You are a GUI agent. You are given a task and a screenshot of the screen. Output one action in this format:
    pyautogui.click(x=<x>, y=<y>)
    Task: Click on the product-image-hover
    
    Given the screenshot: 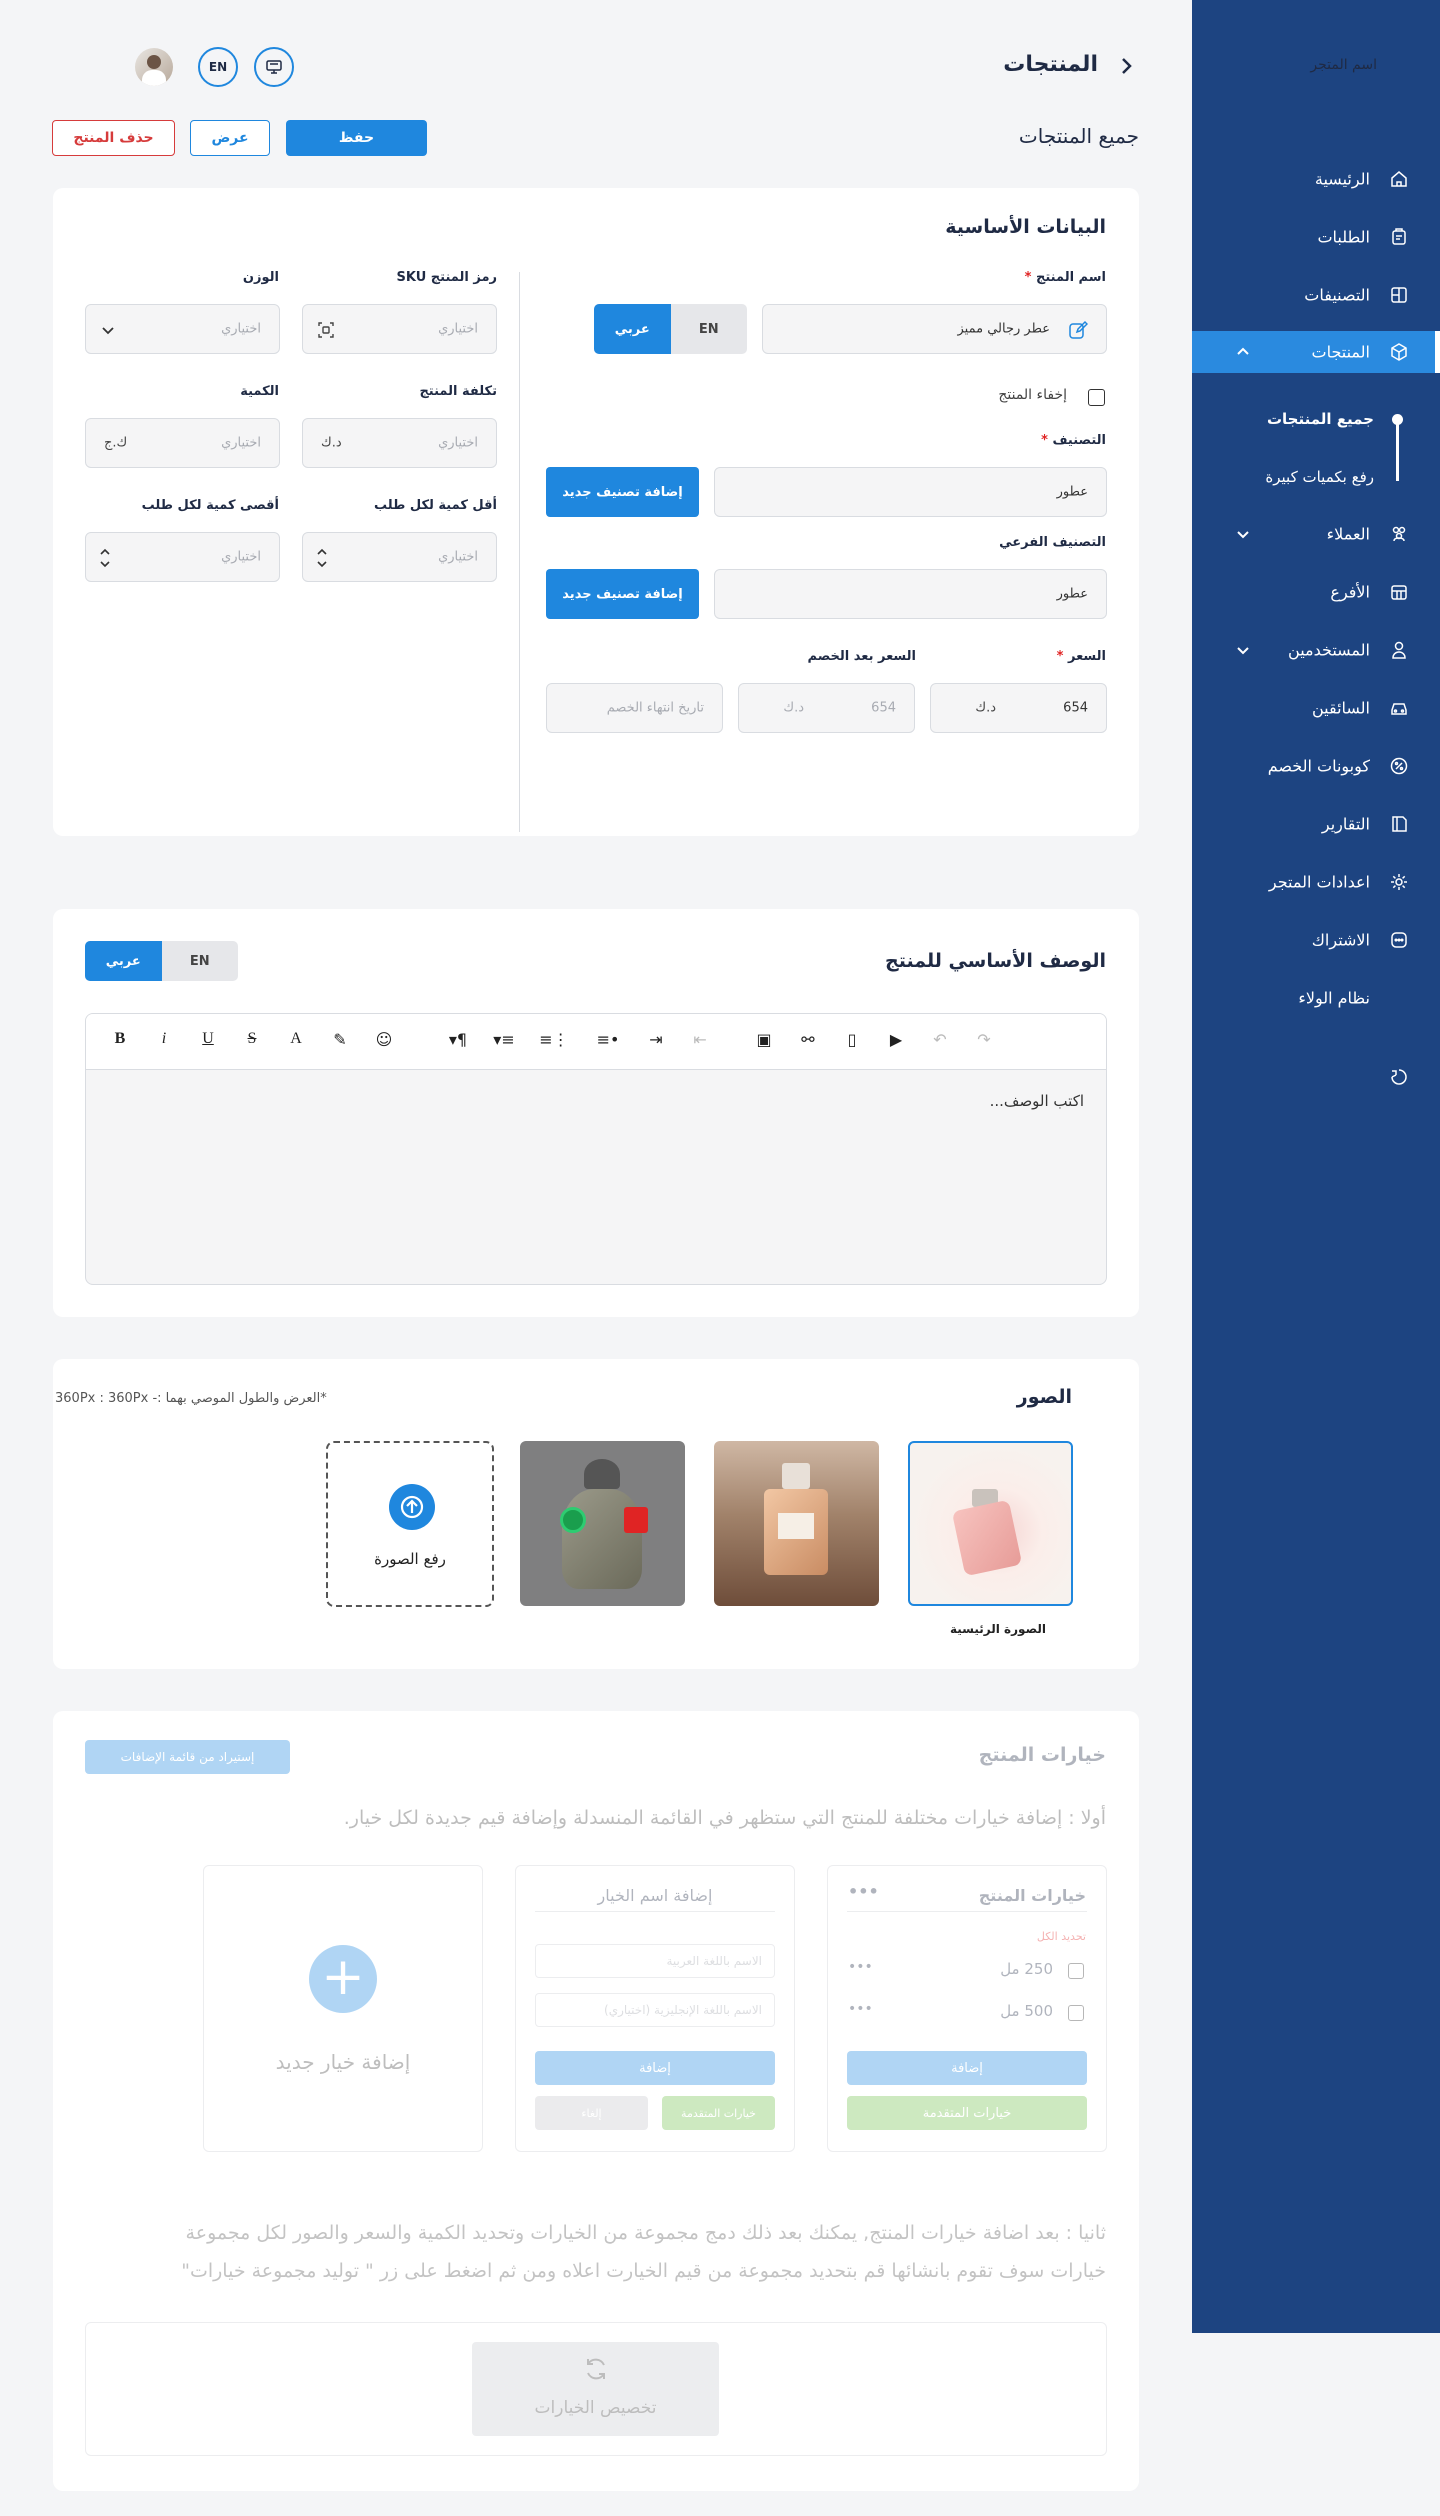 What is the action you would take?
    pyautogui.click(x=602, y=1523)
    